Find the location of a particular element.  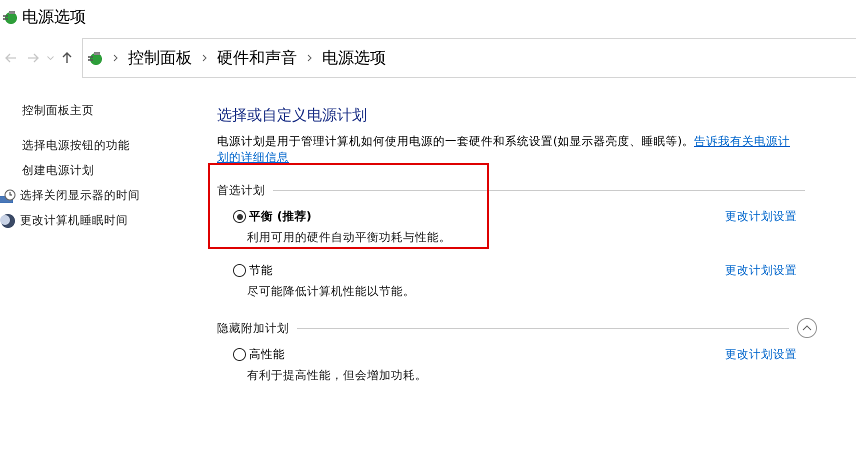

sidebar-link: 选择关闭显示器的时间 is located at coordinates (104, 195).